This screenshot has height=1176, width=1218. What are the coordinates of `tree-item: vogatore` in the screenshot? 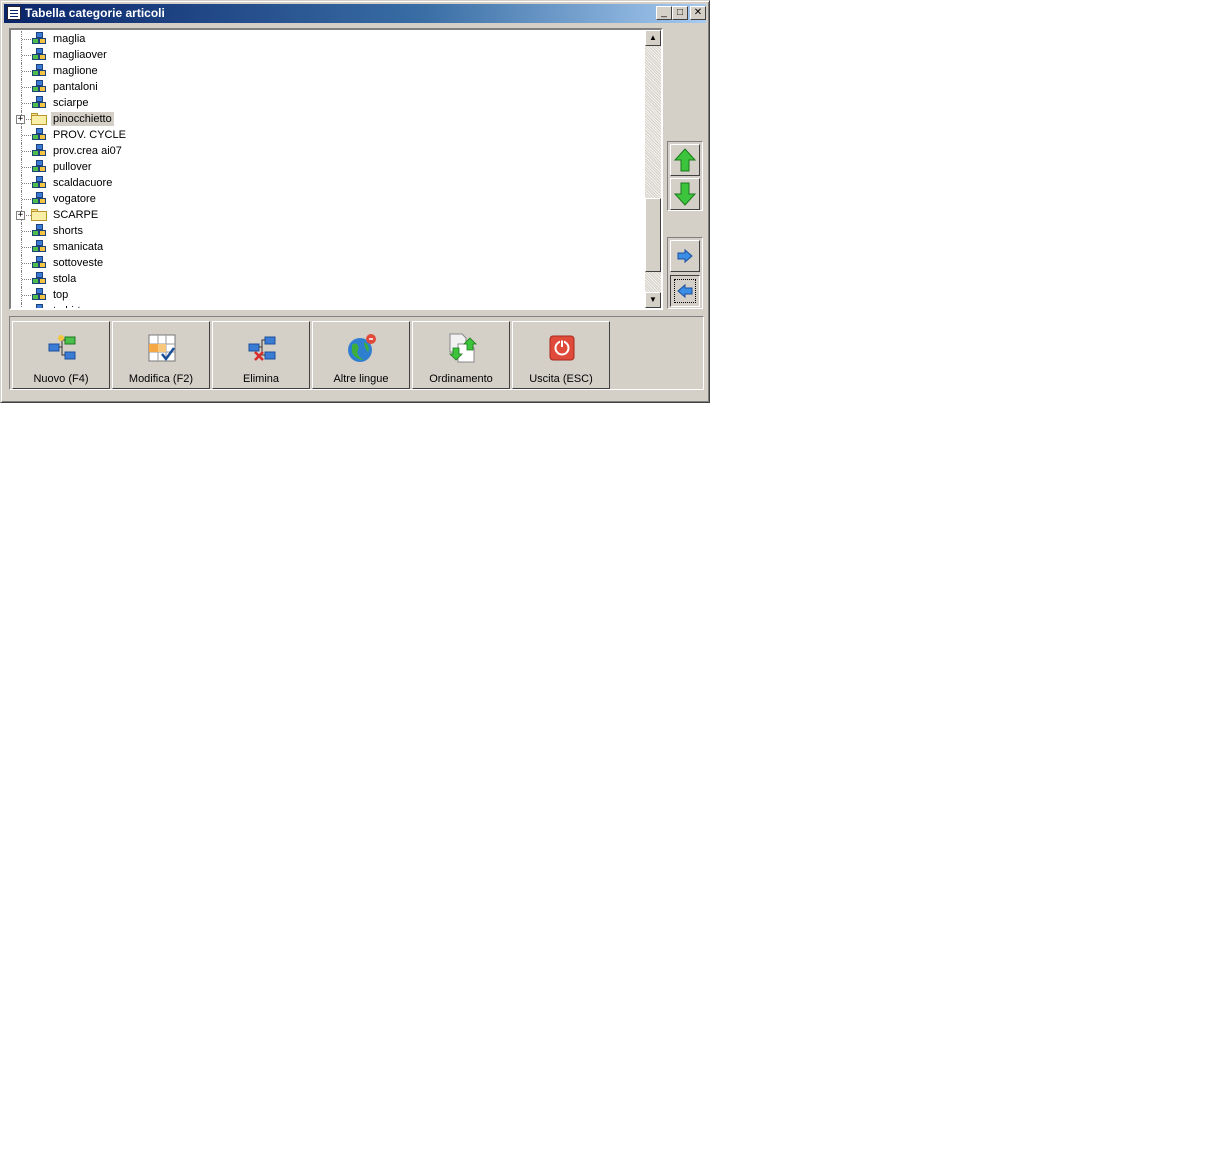 It's located at (329, 199).